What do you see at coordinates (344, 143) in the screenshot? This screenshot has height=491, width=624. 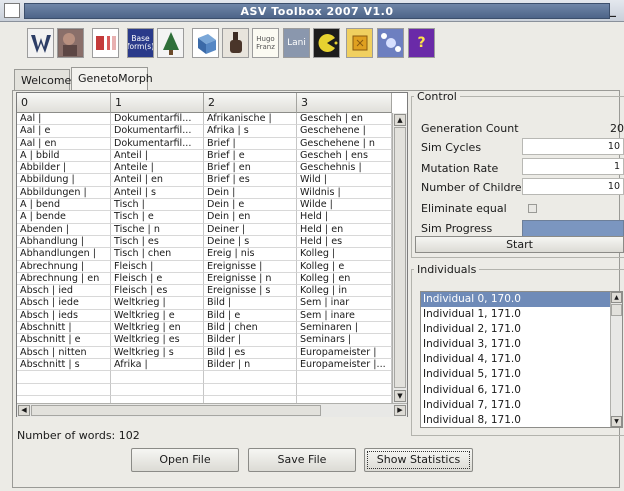 I see `table-cell: Geschehene | n` at bounding box center [344, 143].